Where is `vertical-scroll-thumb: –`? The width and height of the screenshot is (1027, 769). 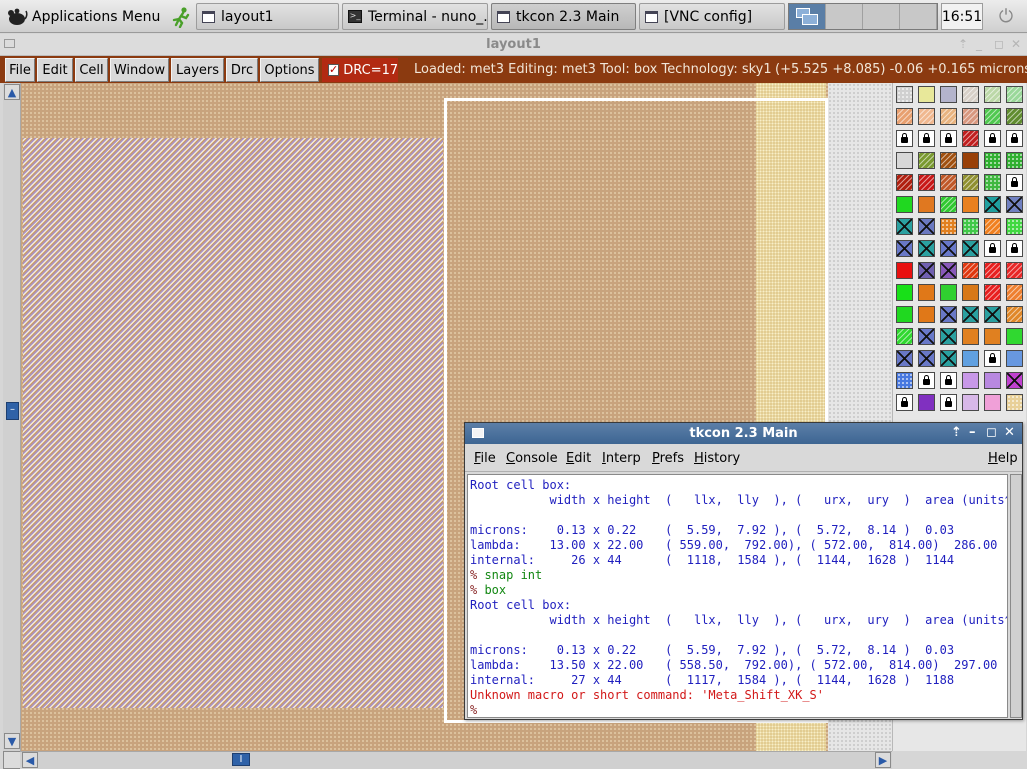 vertical-scroll-thumb: – is located at coordinates (12, 411).